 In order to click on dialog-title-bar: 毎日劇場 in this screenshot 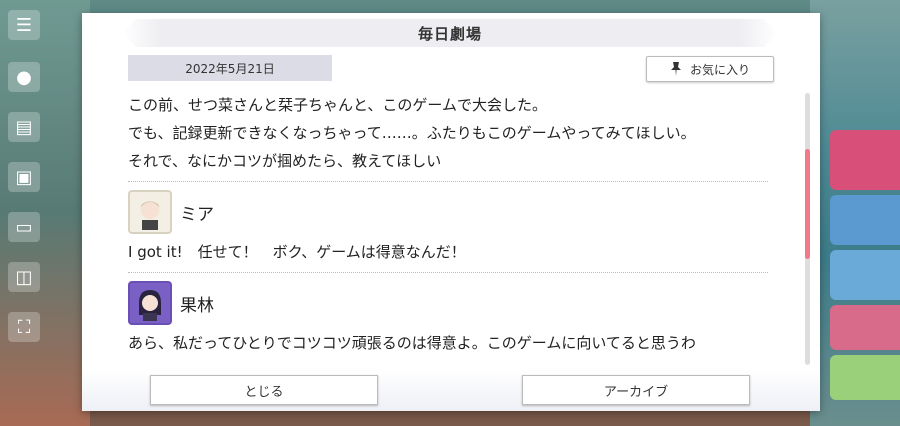, I will do `click(450, 33)`.